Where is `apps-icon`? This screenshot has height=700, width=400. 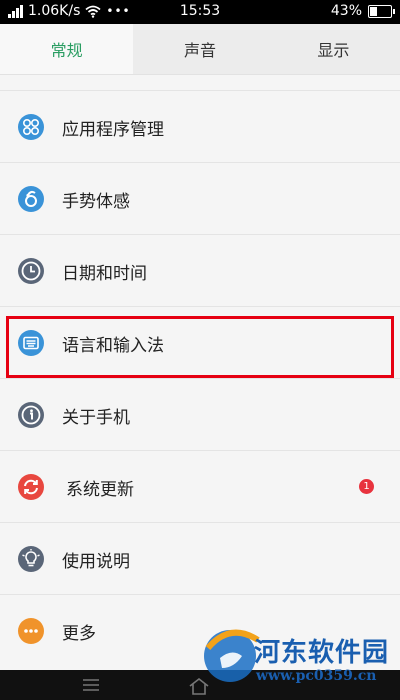
apps-icon is located at coordinates (31, 127).